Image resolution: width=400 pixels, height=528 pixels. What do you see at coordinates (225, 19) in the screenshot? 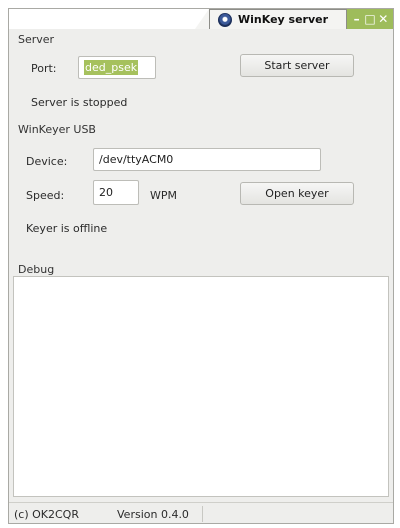
I see `app-icon` at bounding box center [225, 19].